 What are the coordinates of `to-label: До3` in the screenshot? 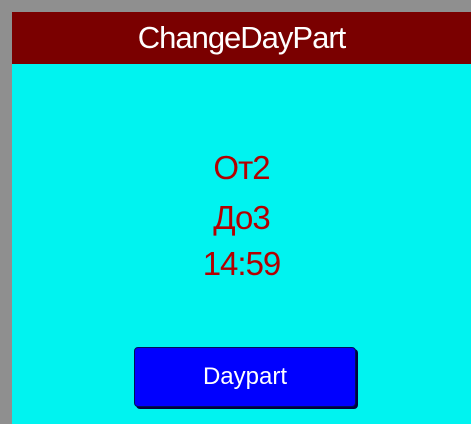 It's located at (241, 217).